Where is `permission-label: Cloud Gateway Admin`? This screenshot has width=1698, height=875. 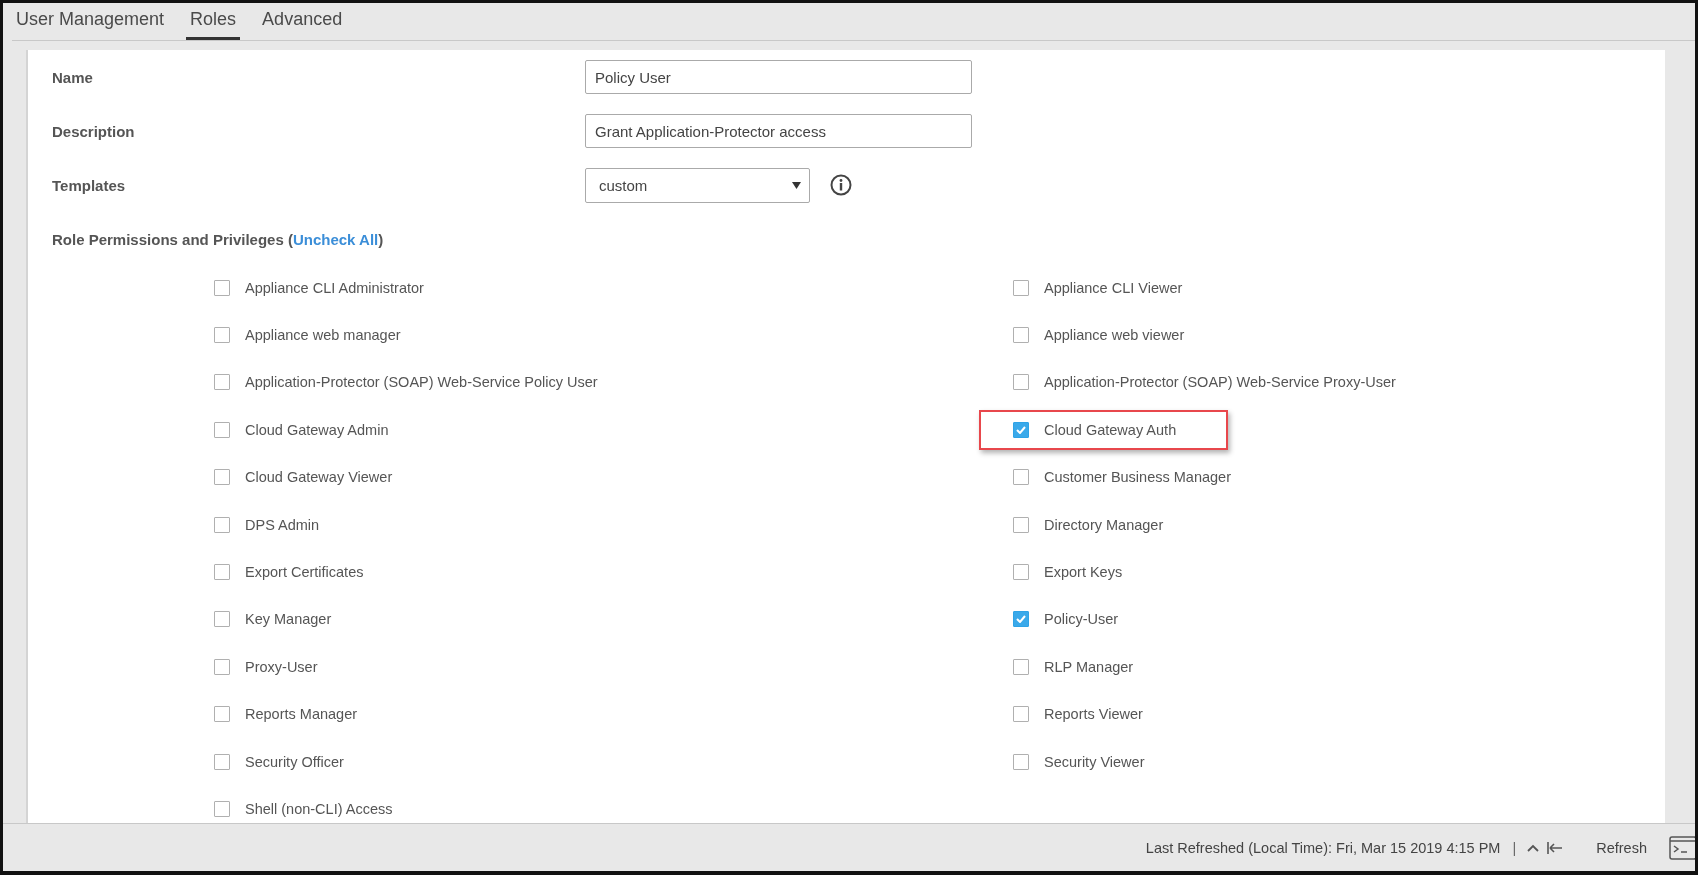 permission-label: Cloud Gateway Admin is located at coordinates (317, 429).